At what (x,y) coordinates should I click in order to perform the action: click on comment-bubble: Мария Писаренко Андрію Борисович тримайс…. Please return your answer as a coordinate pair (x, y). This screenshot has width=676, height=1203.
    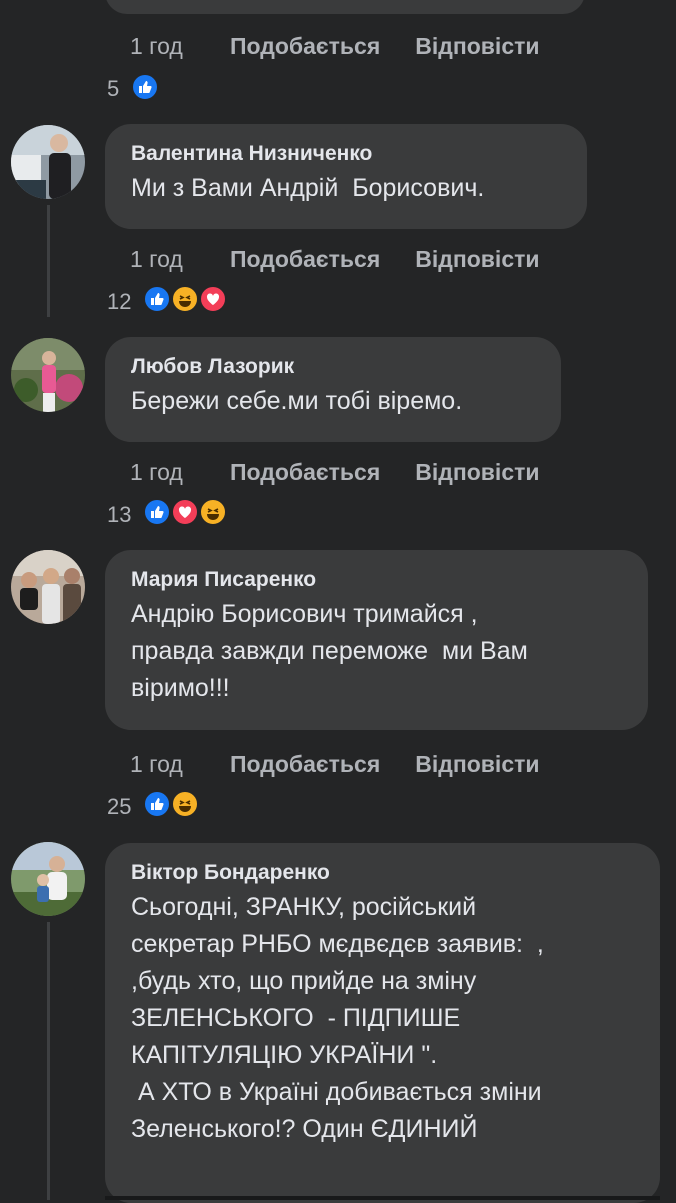
    Looking at the image, I should click on (376, 640).